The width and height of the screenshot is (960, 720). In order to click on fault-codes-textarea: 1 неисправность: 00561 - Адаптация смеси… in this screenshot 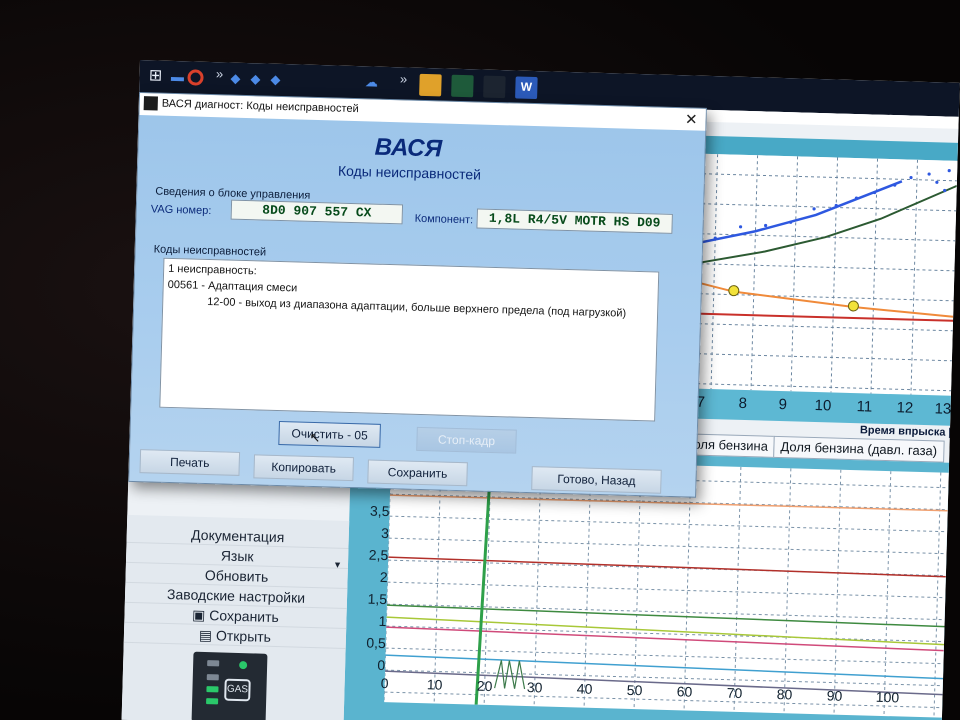, I will do `click(409, 339)`.